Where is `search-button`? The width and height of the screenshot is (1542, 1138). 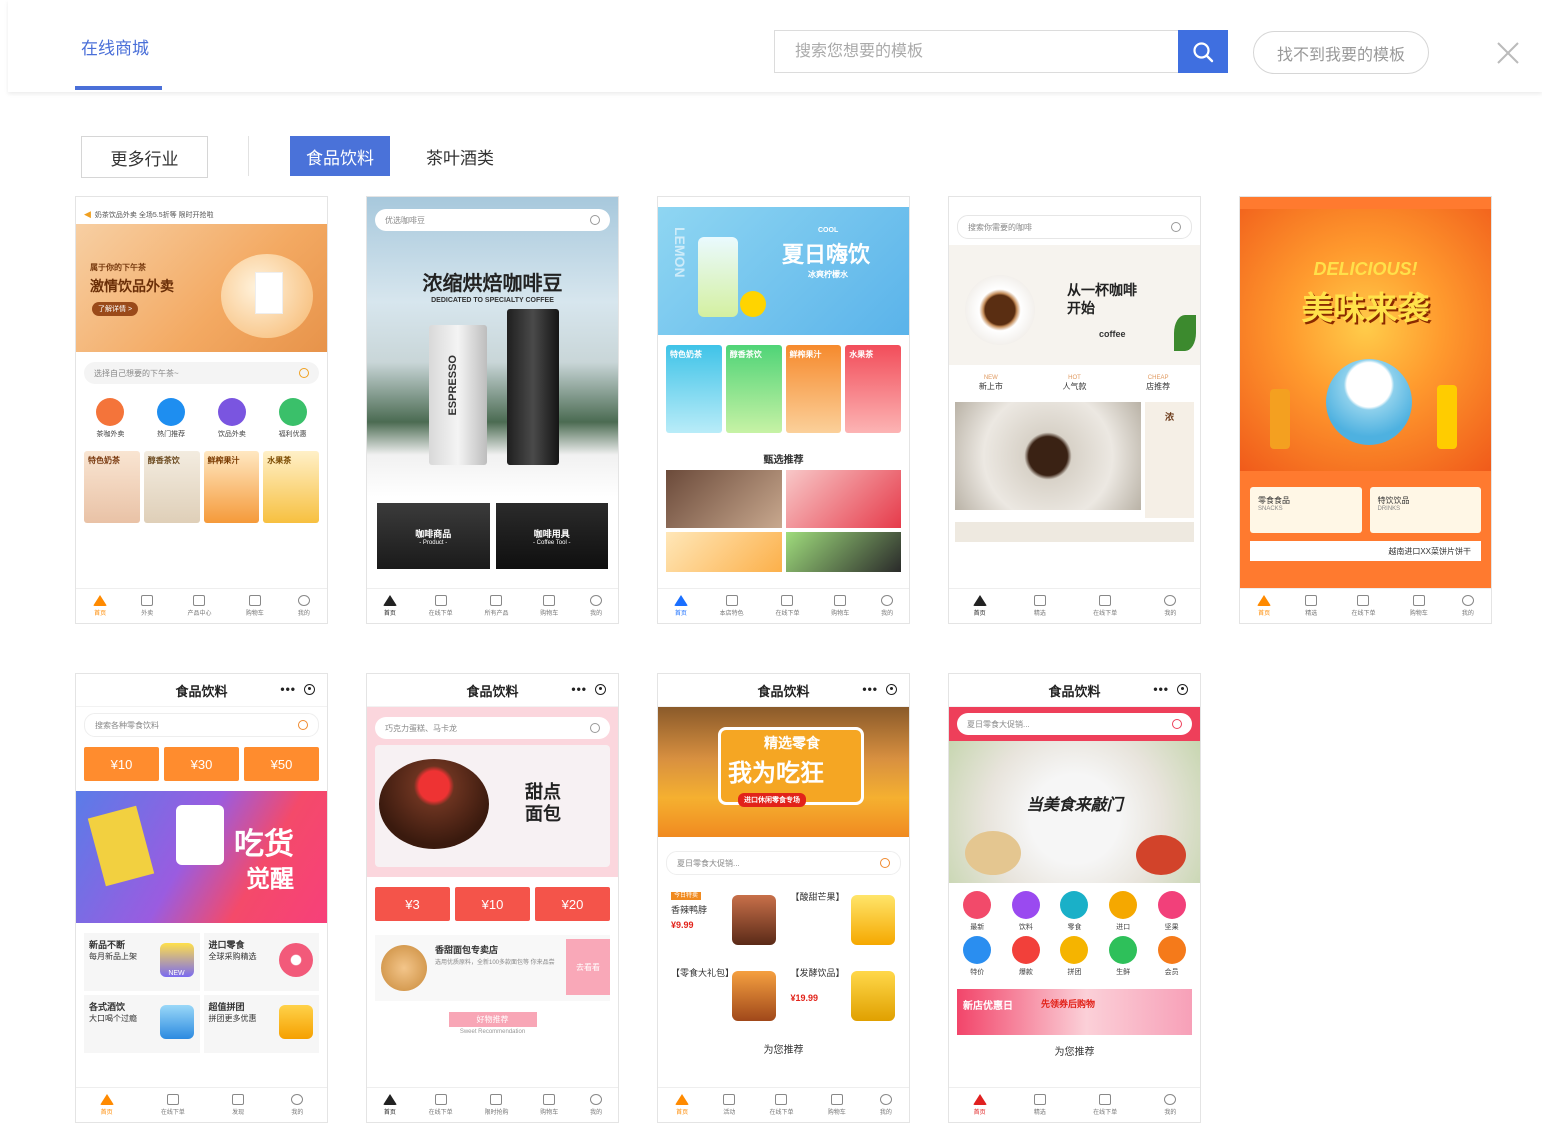
search-button is located at coordinates (1203, 51).